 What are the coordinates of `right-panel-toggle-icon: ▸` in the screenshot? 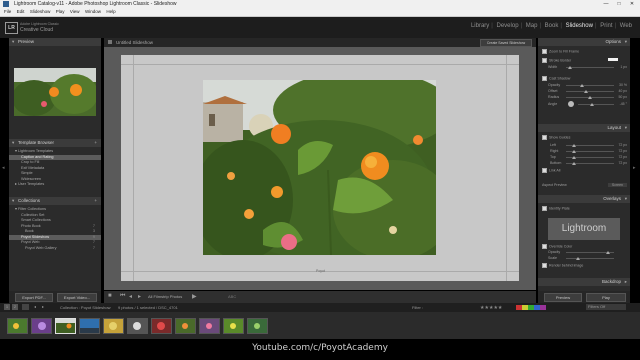 It's located at (634, 168).